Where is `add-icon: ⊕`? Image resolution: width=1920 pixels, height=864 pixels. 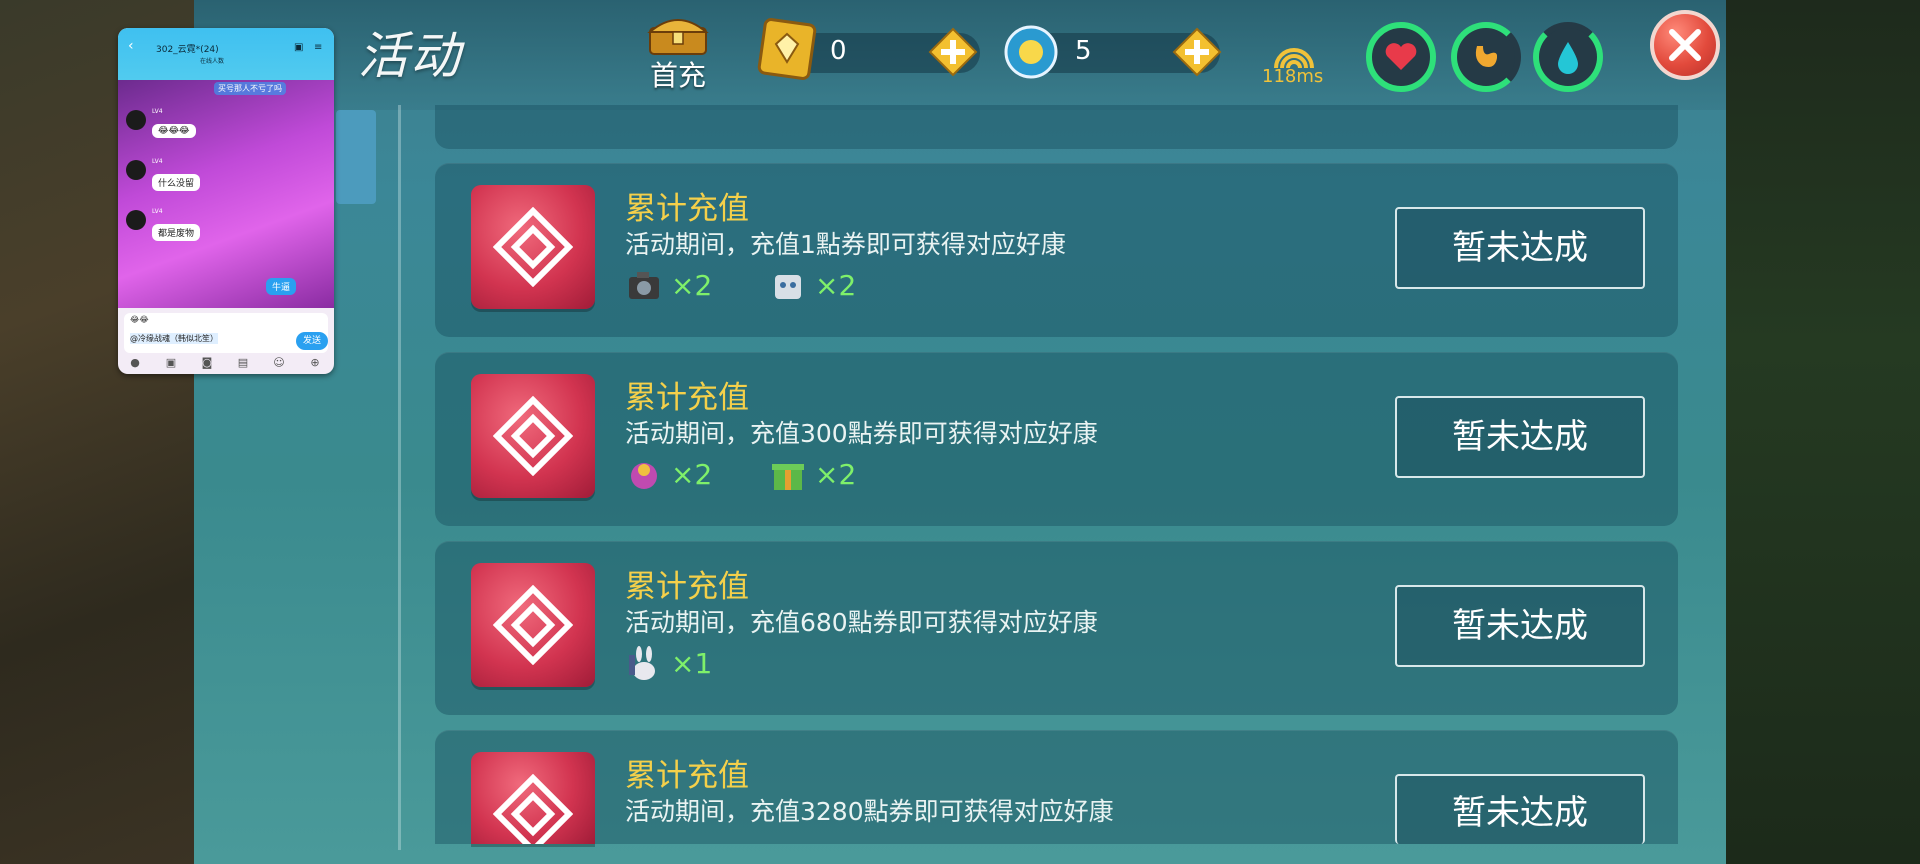 add-icon: ⊕ is located at coordinates (315, 363).